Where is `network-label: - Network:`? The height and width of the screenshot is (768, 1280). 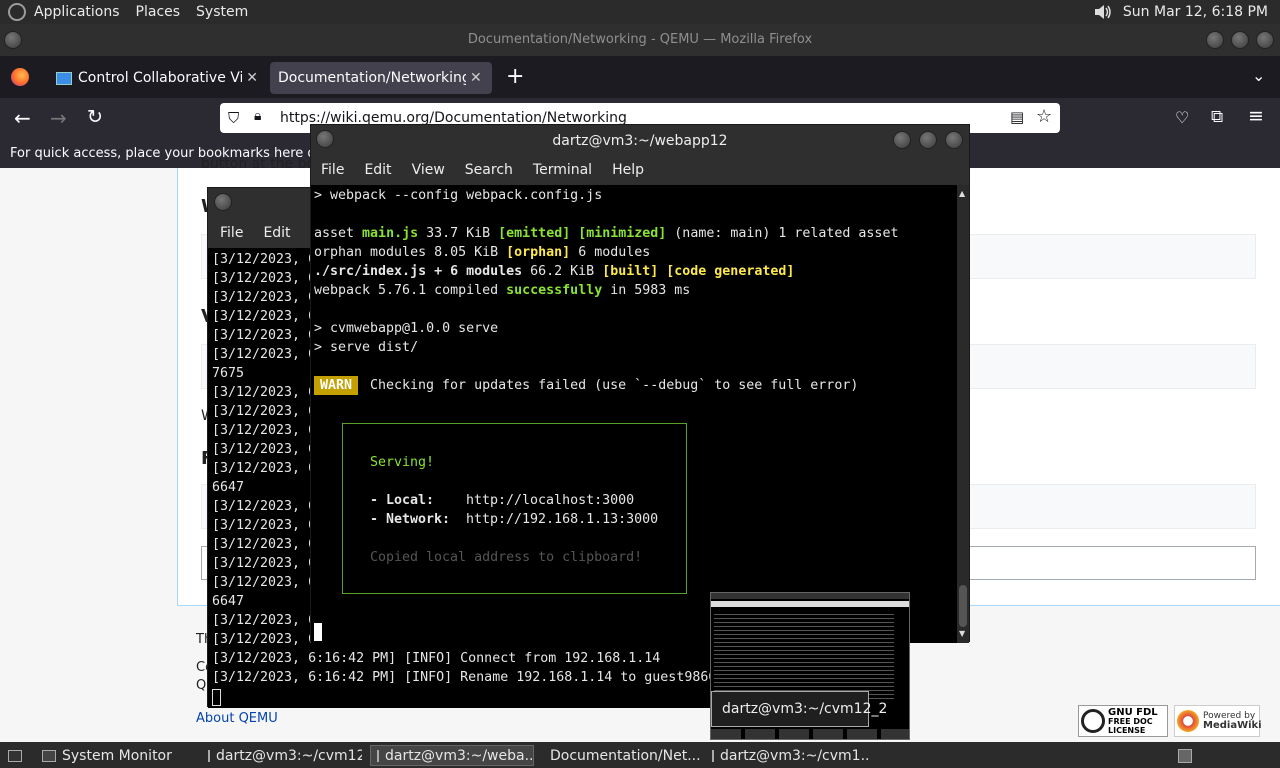
network-label: - Network: is located at coordinates (410, 519).